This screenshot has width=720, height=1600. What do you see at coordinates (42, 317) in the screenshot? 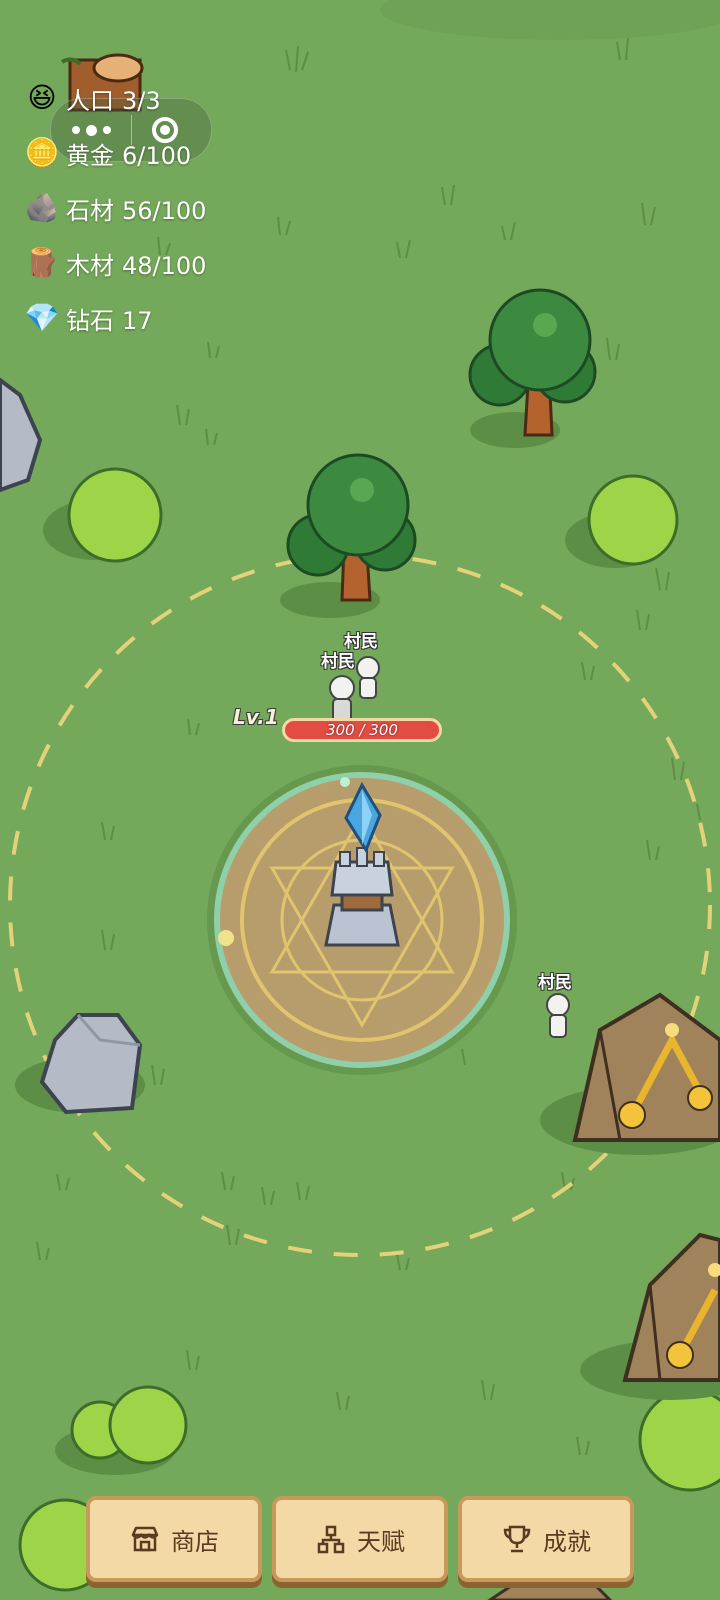
I see `diamond-icon: 💎` at bounding box center [42, 317].